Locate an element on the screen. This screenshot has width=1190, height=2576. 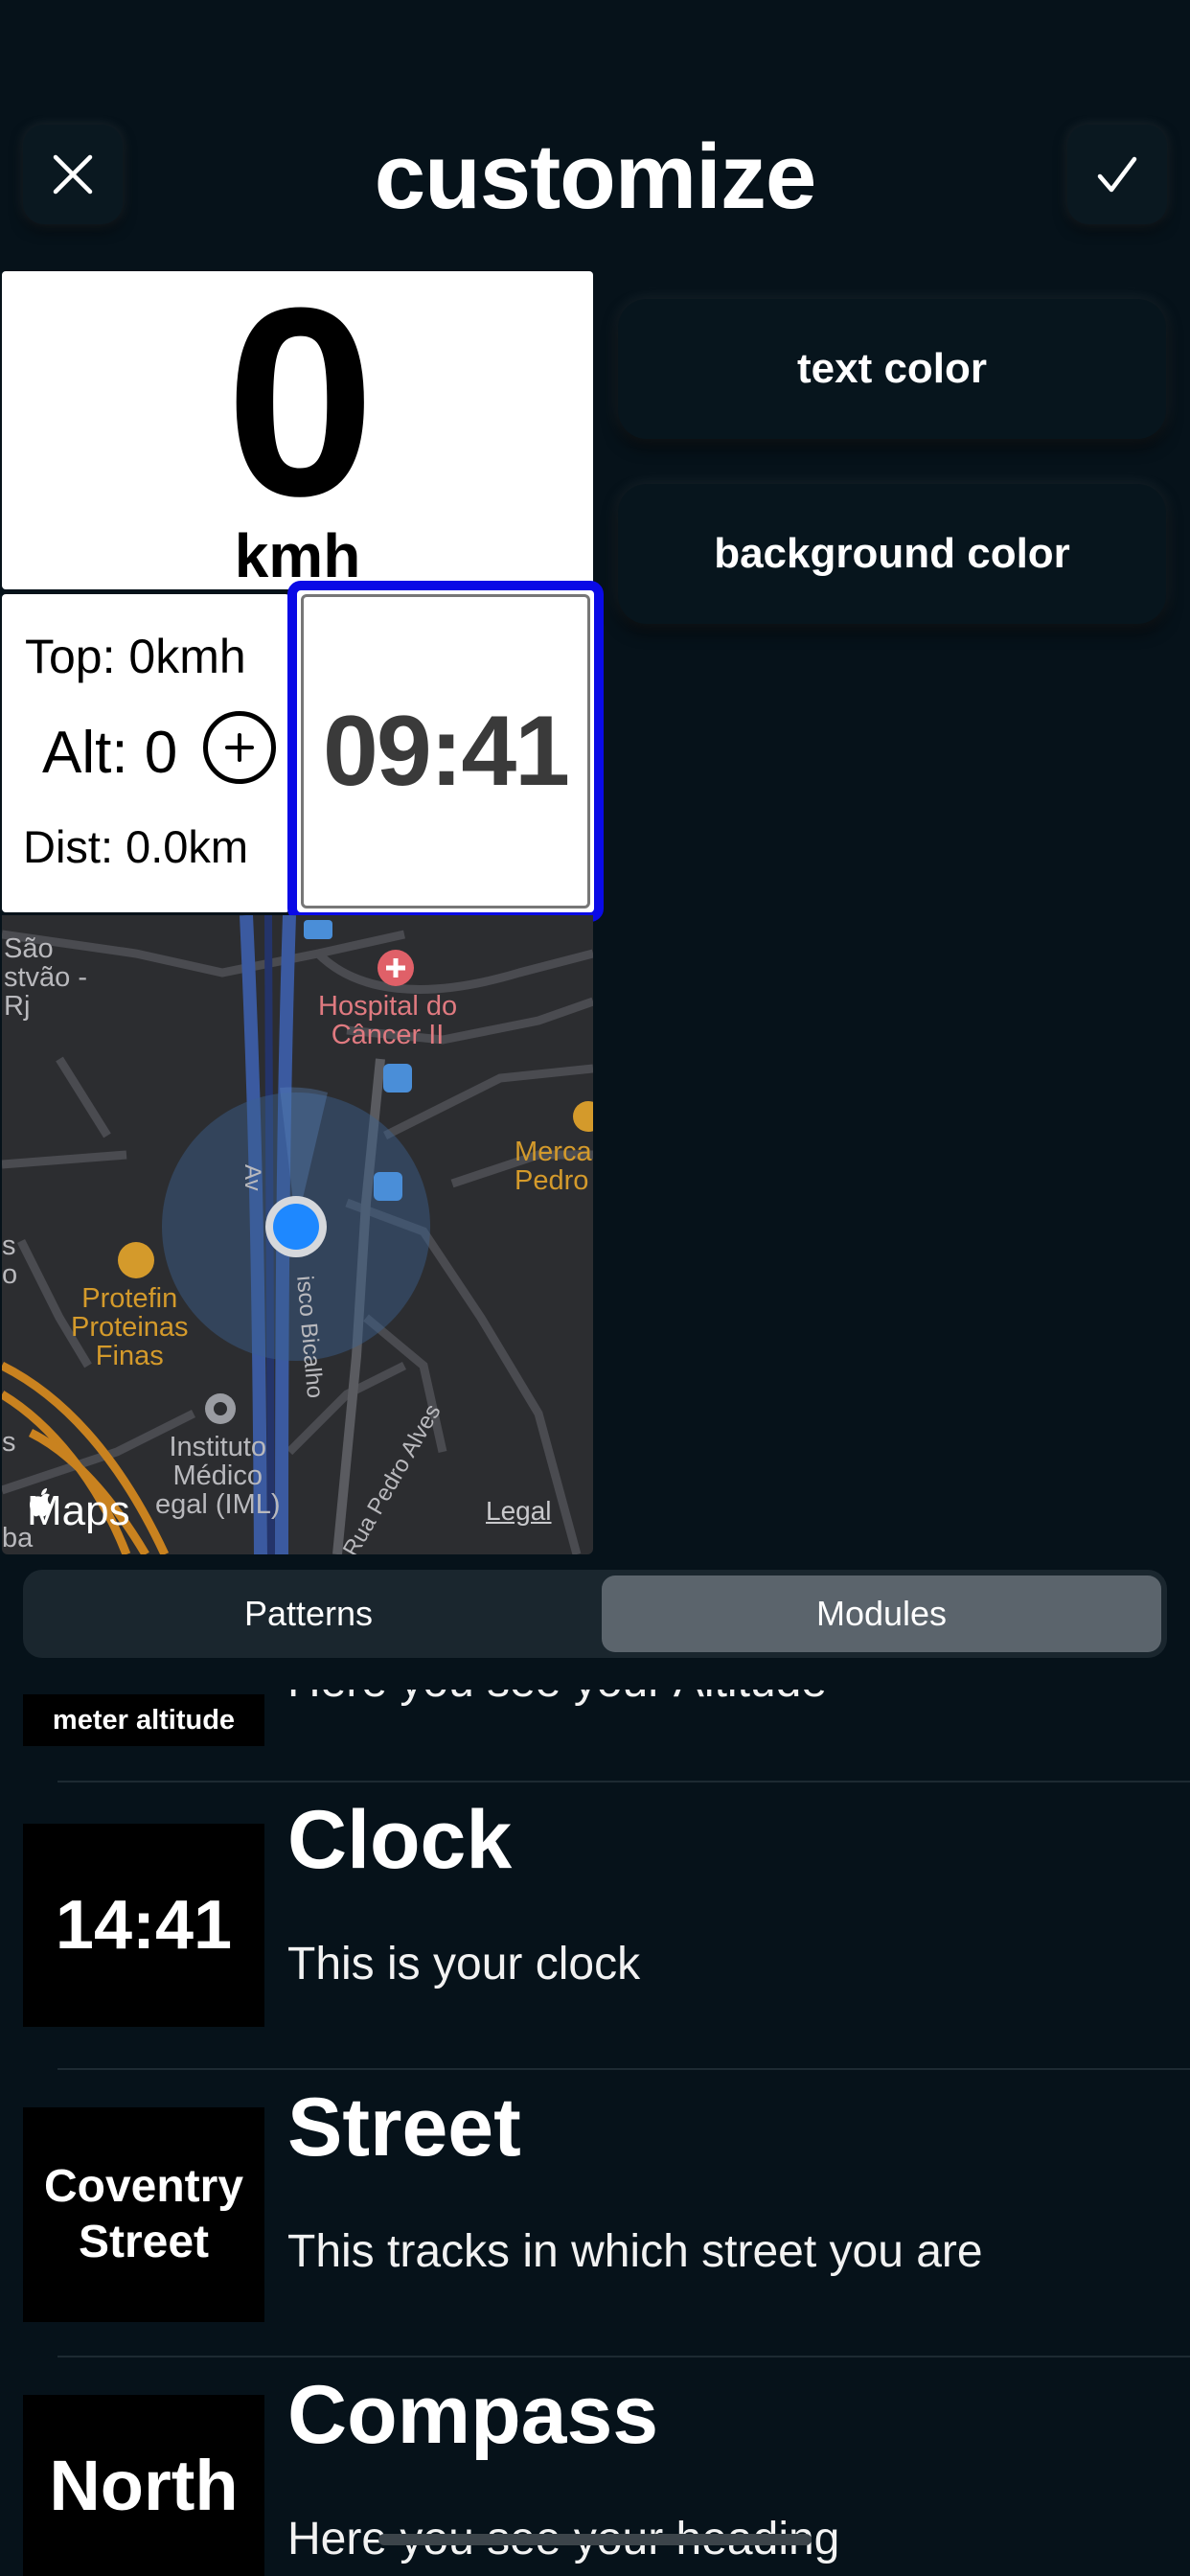
map-roads is located at coordinates (297, 1234).